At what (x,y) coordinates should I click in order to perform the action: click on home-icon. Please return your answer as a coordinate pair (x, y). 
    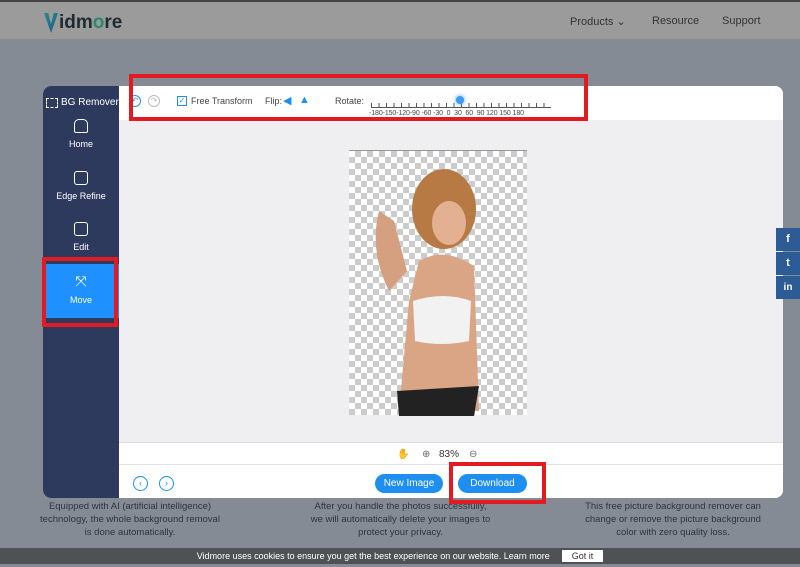
    Looking at the image, I should click on (81, 126).